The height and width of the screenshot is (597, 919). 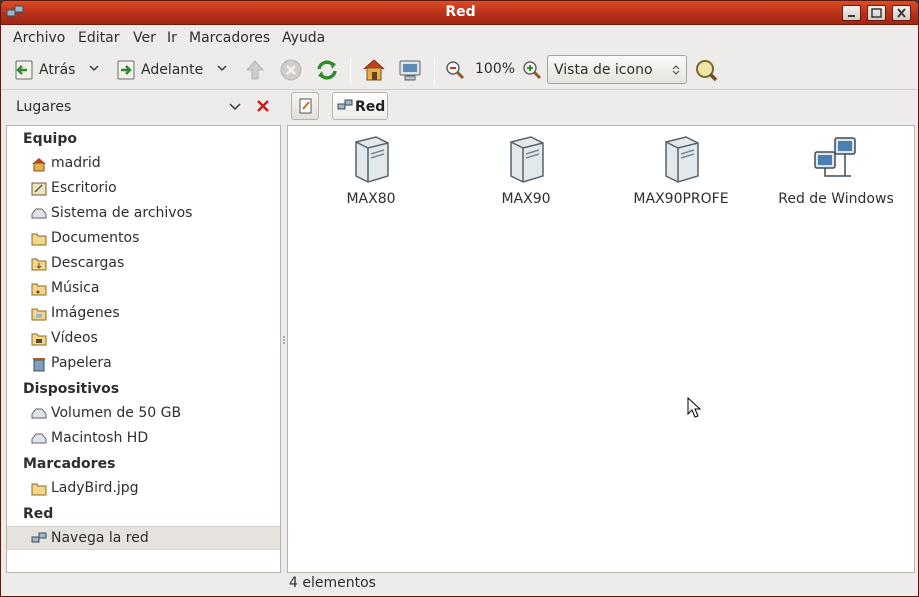 What do you see at coordinates (291, 70) in the screenshot?
I see `stop-icon` at bounding box center [291, 70].